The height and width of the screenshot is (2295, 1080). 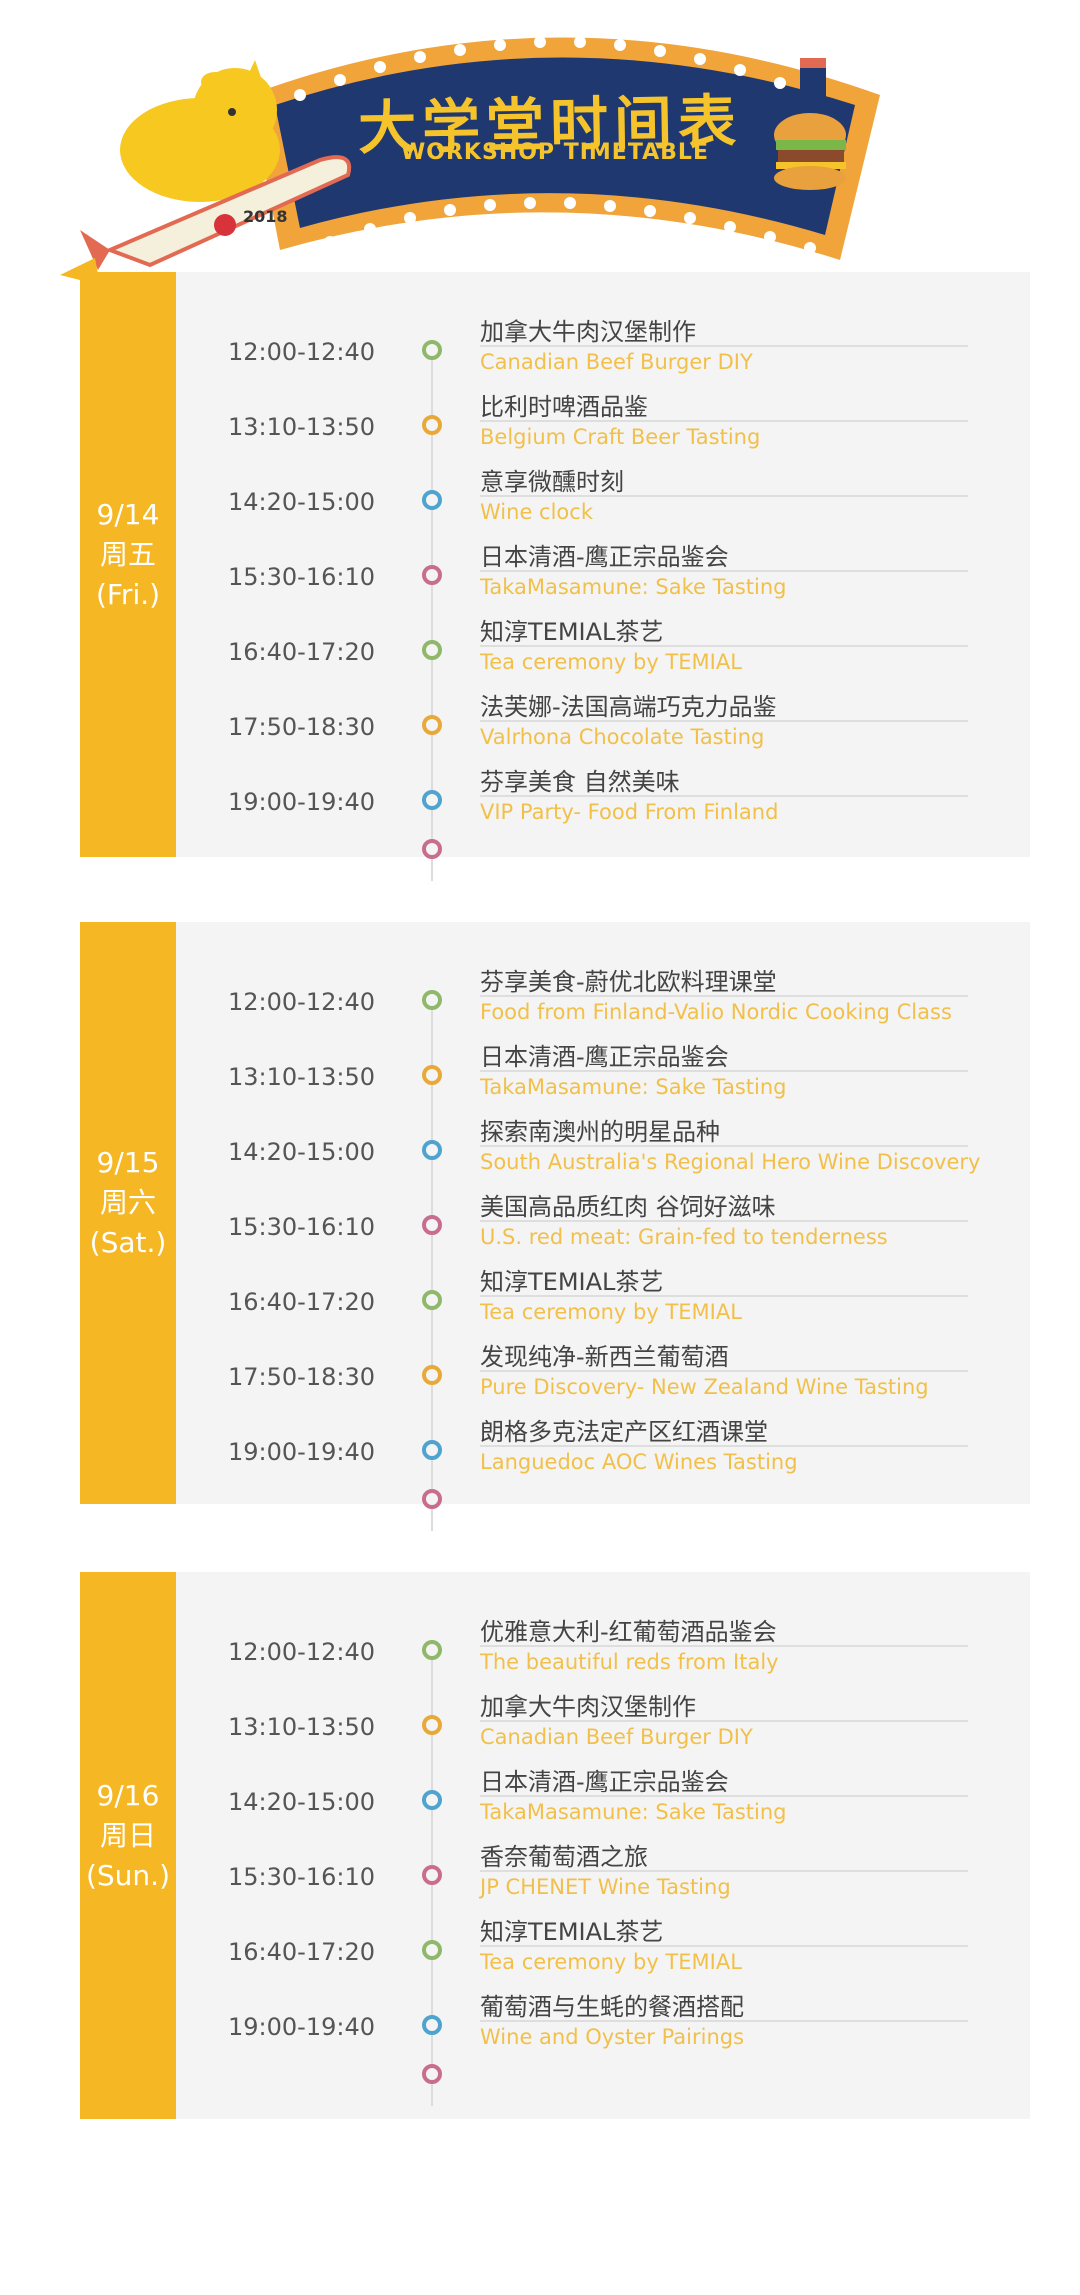 What do you see at coordinates (684, 1237) in the screenshot?
I see `session-title-en: U.S. red meat: Grain-fed to tenderness` at bounding box center [684, 1237].